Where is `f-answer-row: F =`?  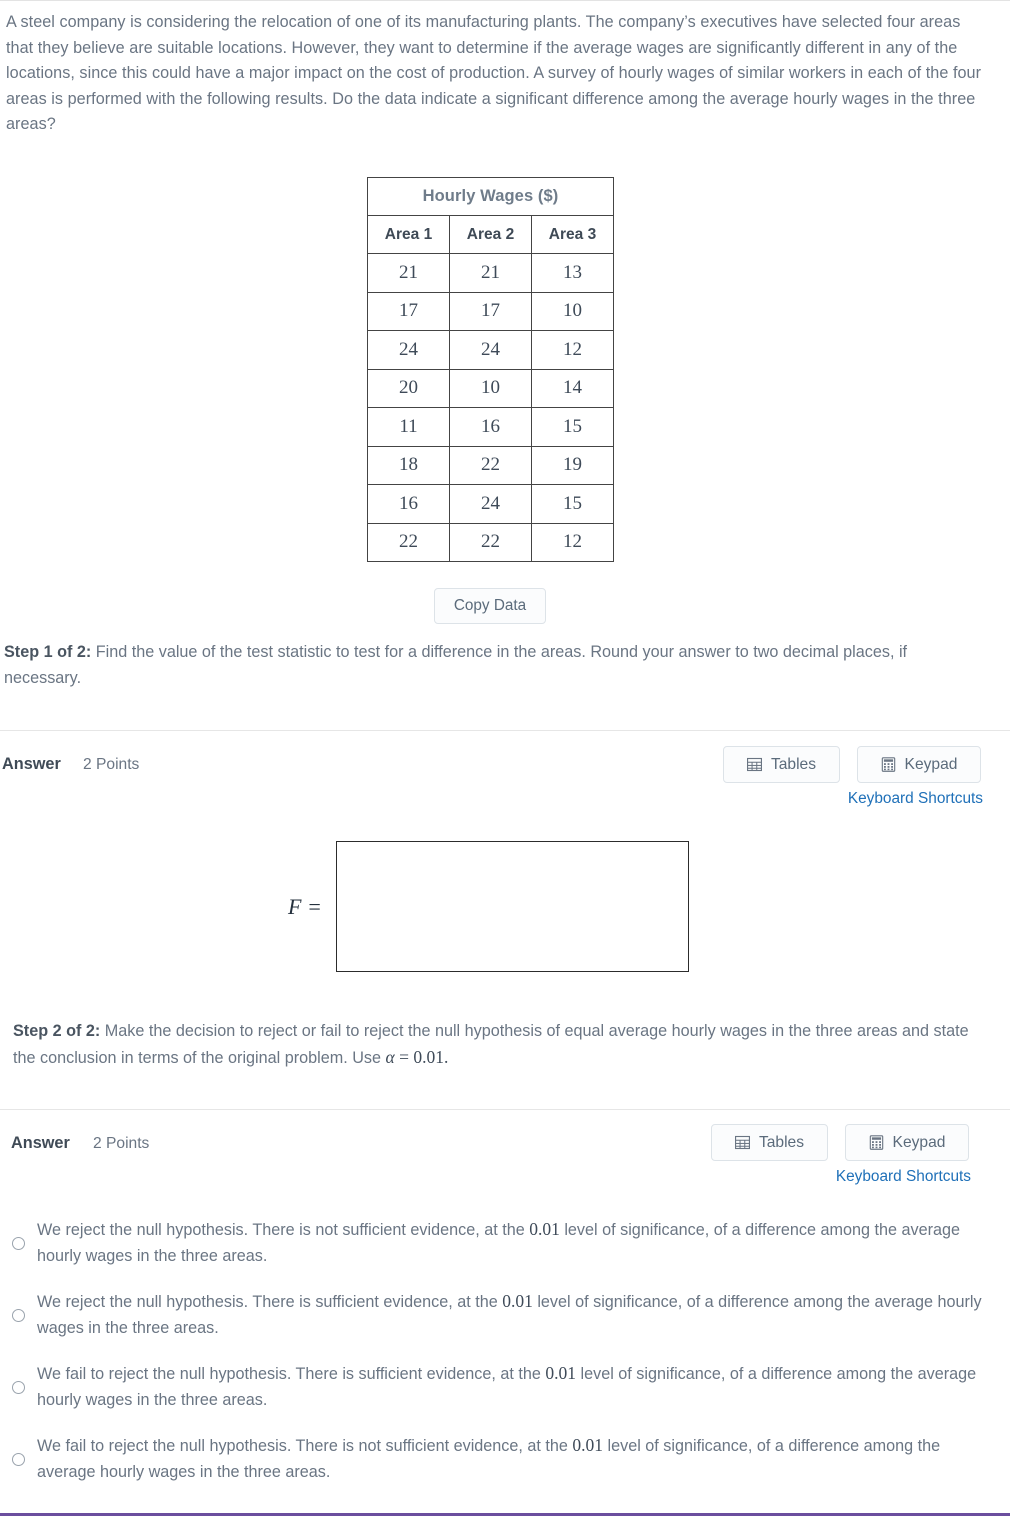 f-answer-row: F = is located at coordinates (488, 906).